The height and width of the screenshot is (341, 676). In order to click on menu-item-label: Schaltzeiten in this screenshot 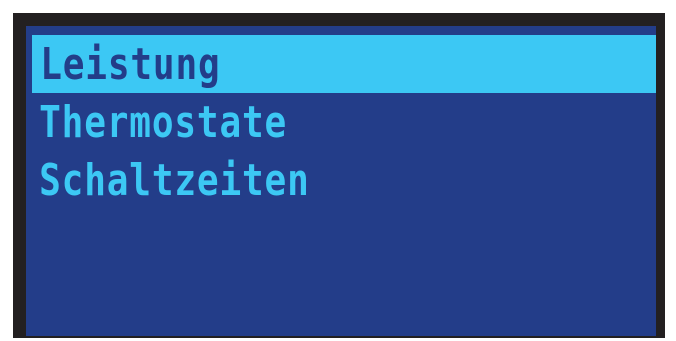, I will do `click(174, 180)`.